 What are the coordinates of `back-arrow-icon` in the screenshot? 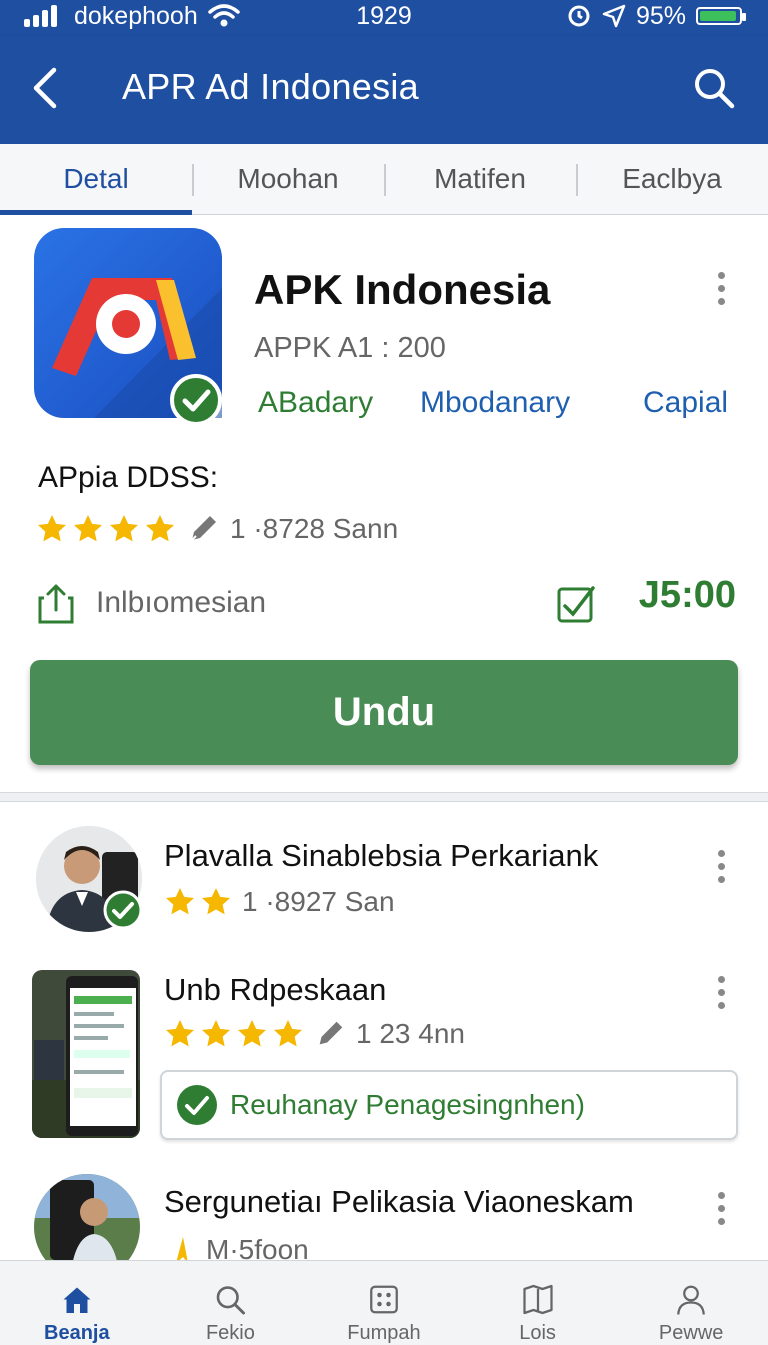 It's located at (48, 88).